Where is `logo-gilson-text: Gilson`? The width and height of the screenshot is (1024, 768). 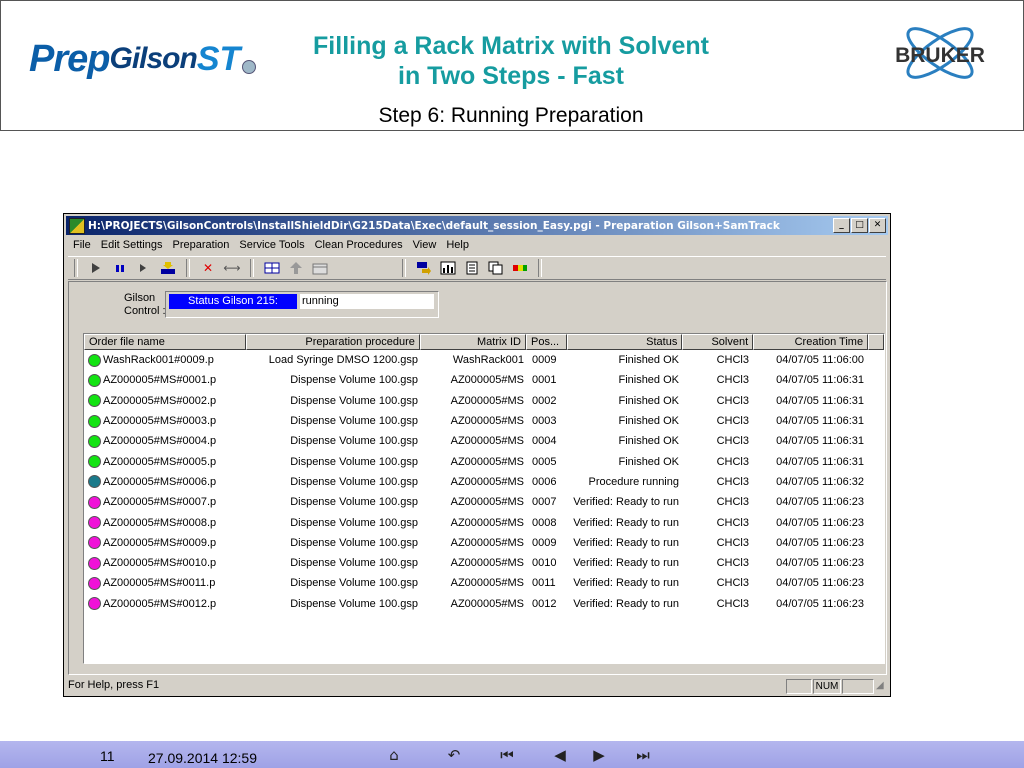 logo-gilson-text: Gilson is located at coordinates (153, 58).